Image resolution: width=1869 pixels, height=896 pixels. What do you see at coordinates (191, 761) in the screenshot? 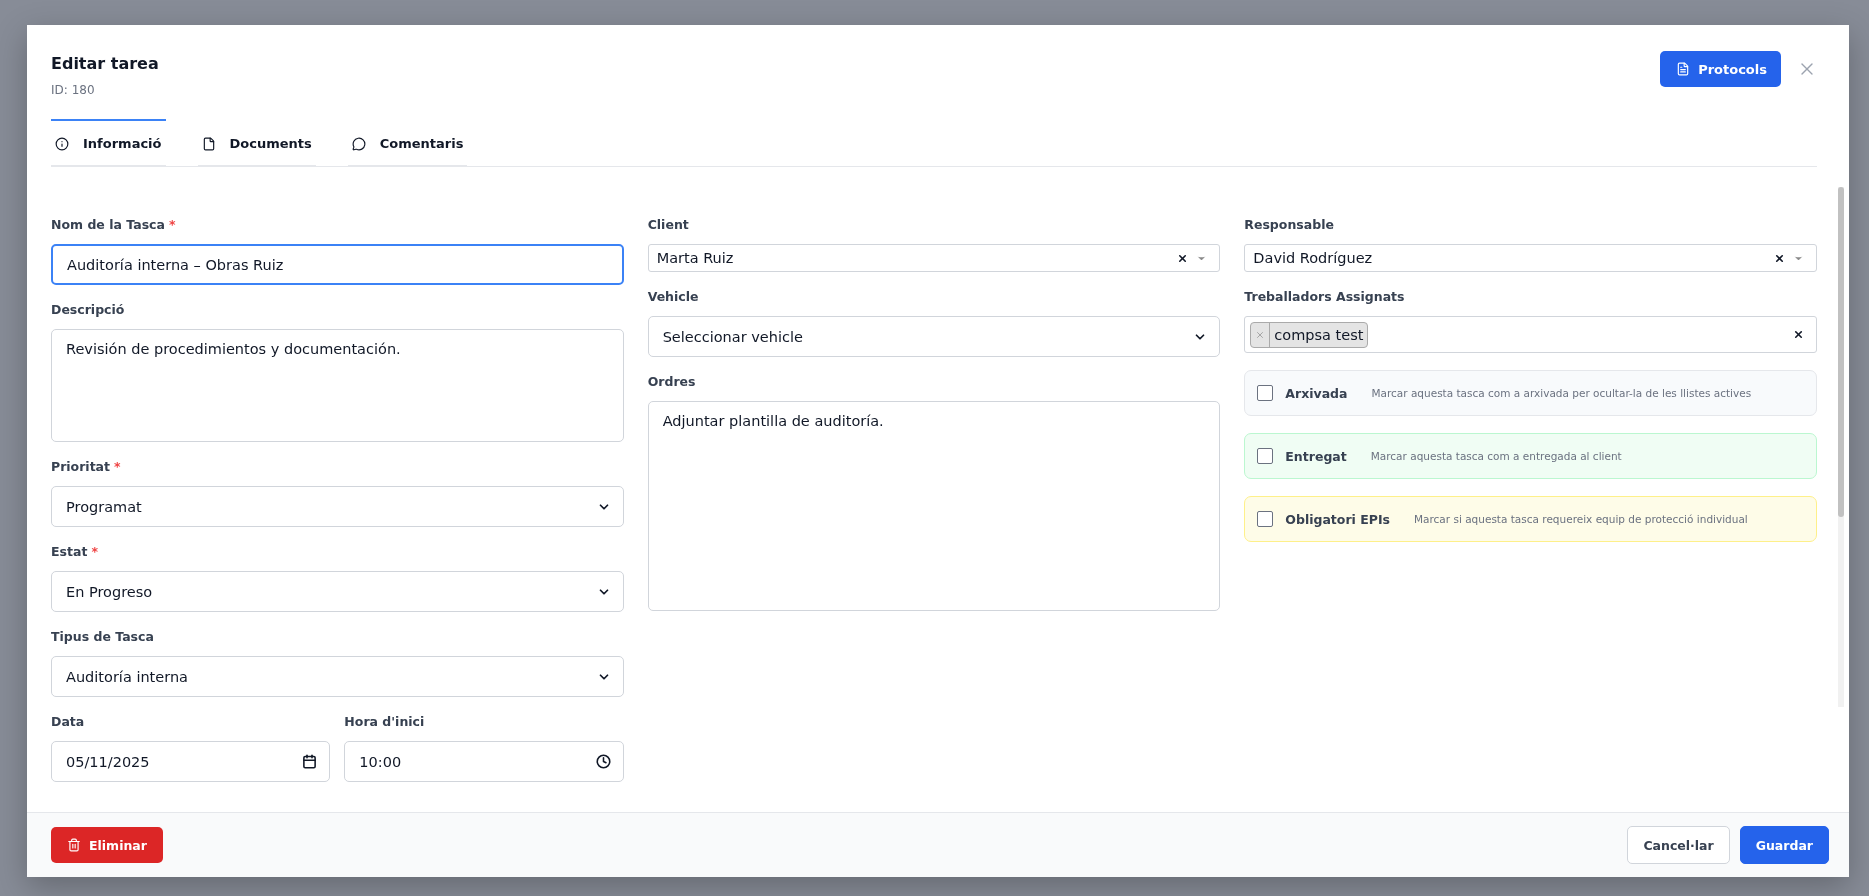
I see `date-input: 05/11/2025` at bounding box center [191, 761].